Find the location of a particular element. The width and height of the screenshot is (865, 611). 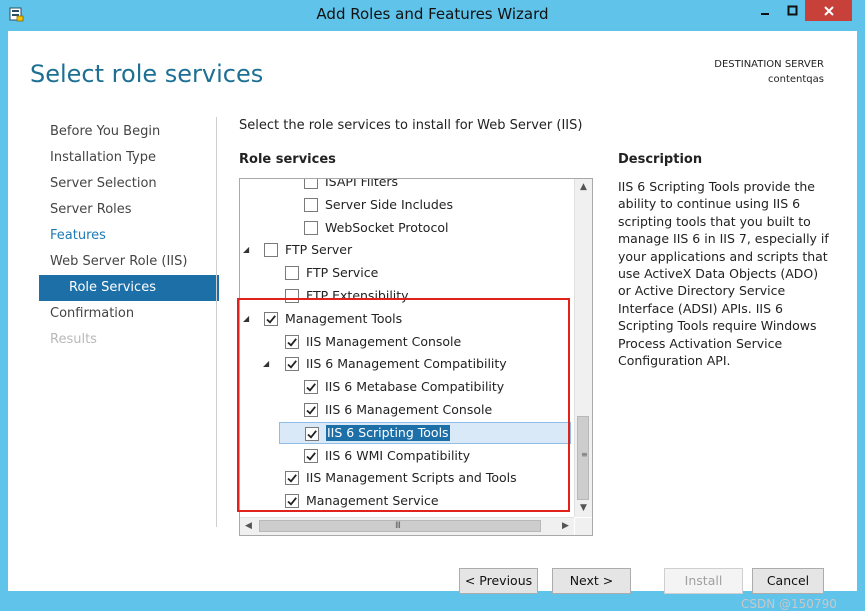

tree-item: ◢ IIS 6 Management Compatibility is located at coordinates (405, 364).